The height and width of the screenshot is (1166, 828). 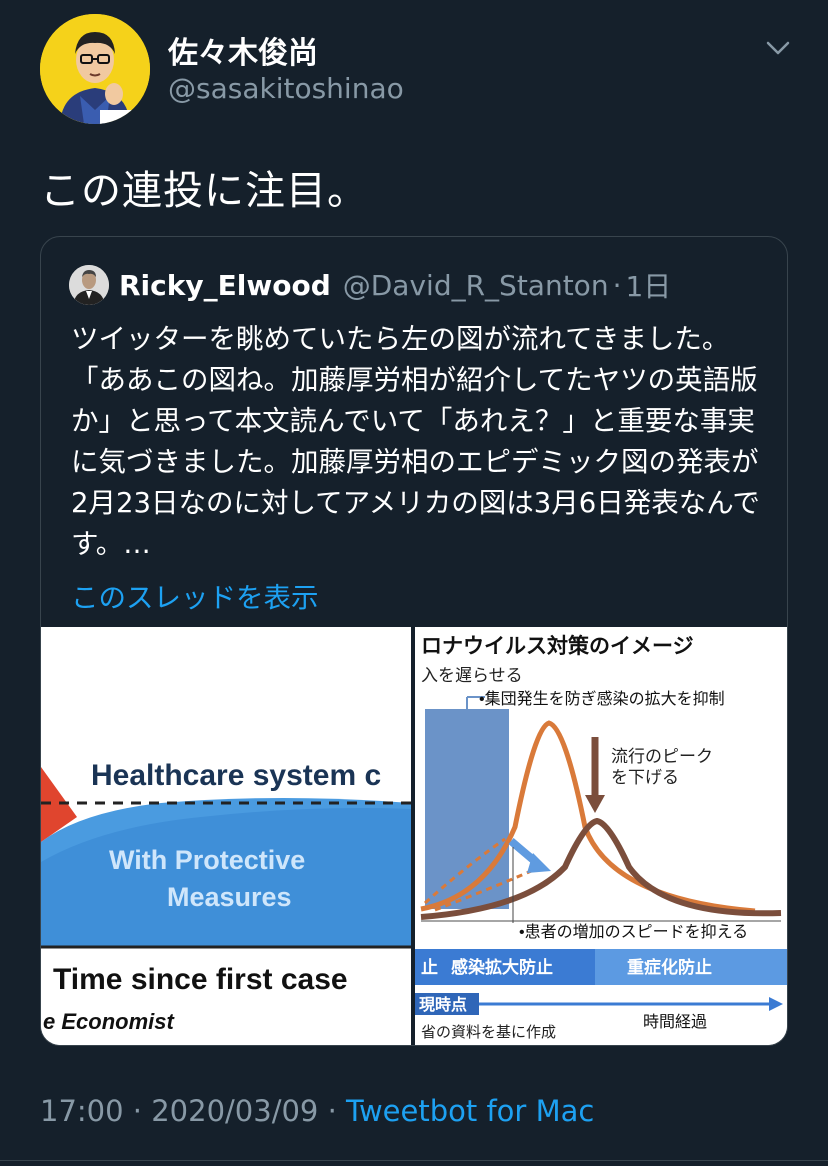 I want to click on quoted-handle: @David_R_Stanton, so click(x=476, y=285).